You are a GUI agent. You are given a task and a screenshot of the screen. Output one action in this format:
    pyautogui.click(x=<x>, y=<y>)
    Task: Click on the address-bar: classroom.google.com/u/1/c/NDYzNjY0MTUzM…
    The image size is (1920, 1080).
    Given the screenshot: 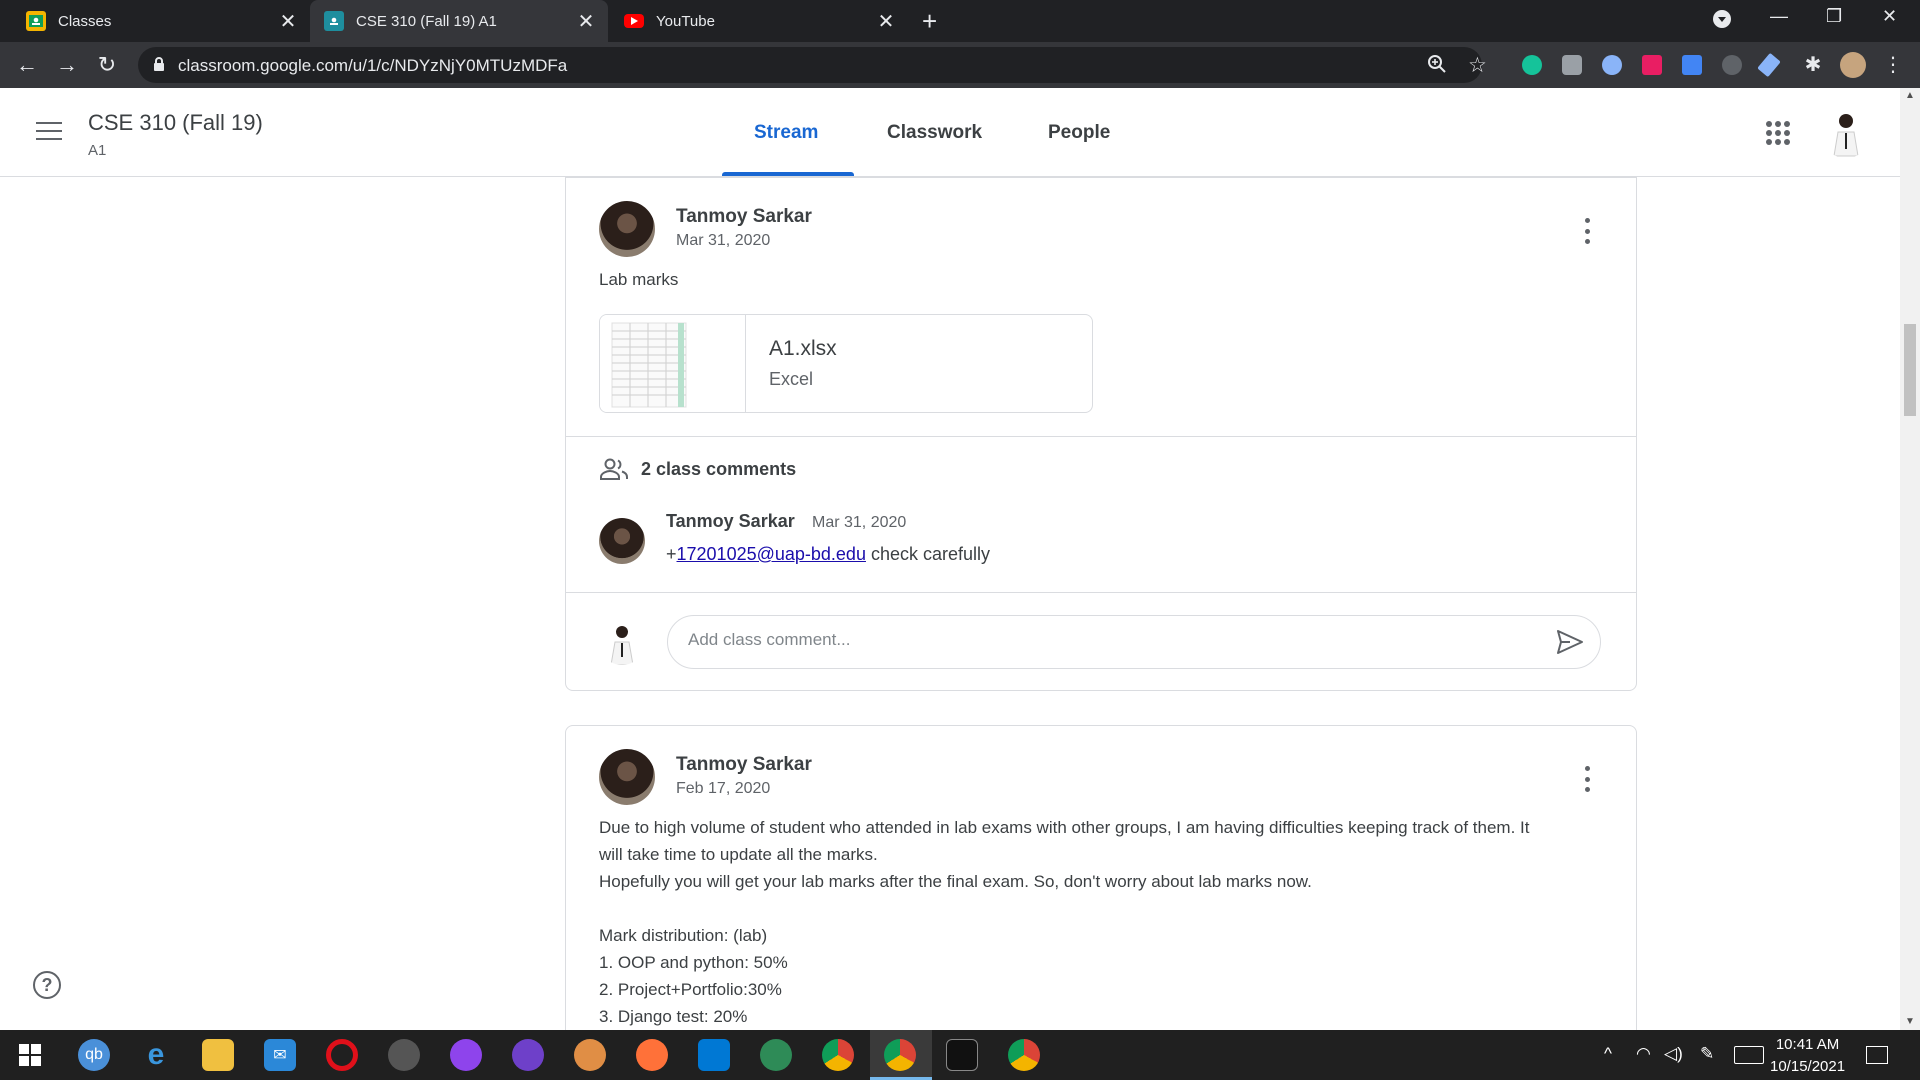 What is the action you would take?
    pyautogui.click(x=812, y=65)
    